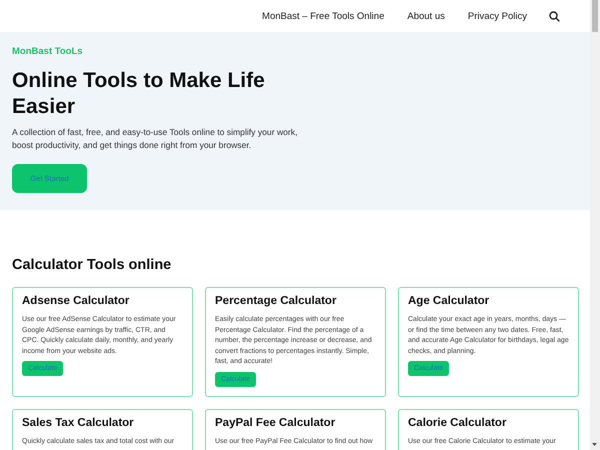 Image resolution: width=600 pixels, height=450 pixels. What do you see at coordinates (275, 423) in the screenshot?
I see `card-title: PayPal Fee Calculator` at bounding box center [275, 423].